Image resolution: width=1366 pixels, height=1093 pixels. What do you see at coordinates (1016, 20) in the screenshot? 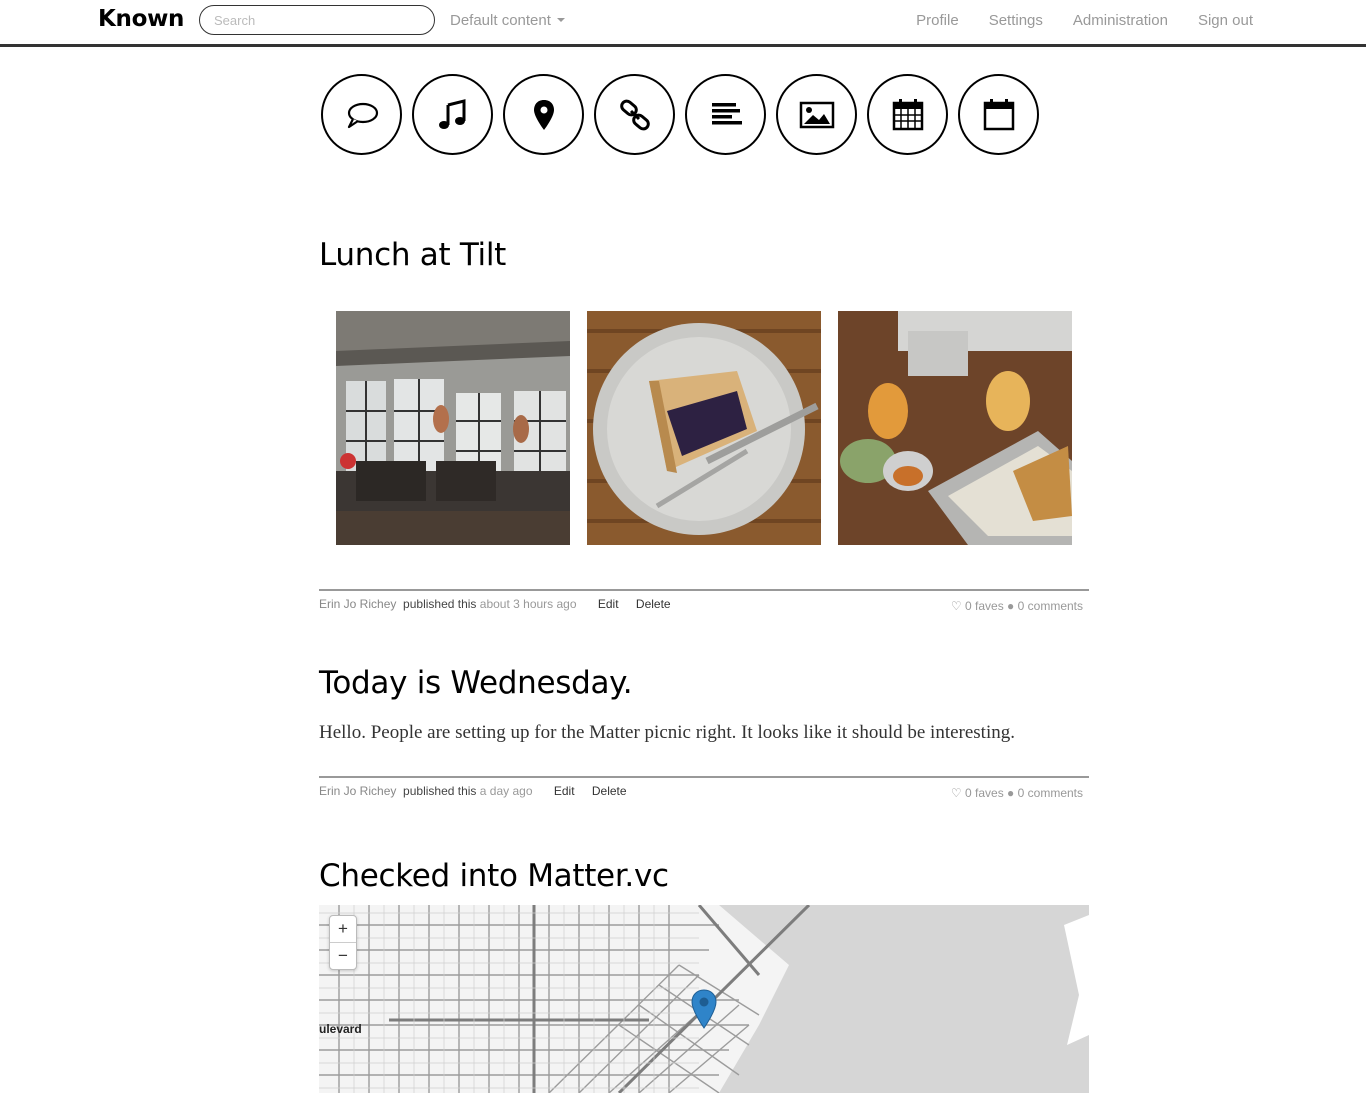
I see `nav-settings-link: Settings` at bounding box center [1016, 20].